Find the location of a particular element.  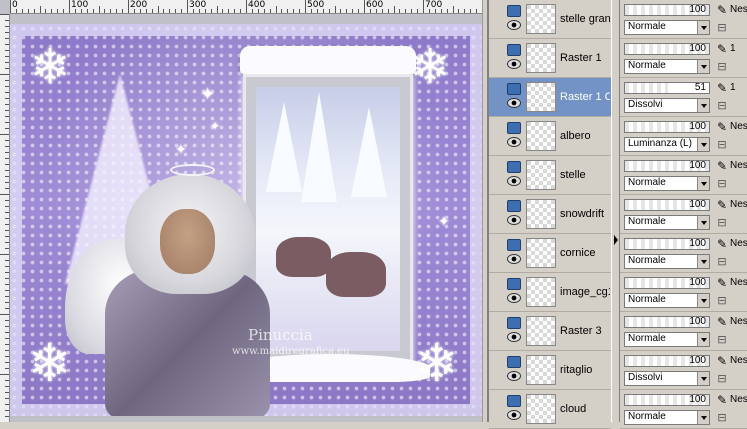

layer-row: Raster 3 is located at coordinates (550, 331).